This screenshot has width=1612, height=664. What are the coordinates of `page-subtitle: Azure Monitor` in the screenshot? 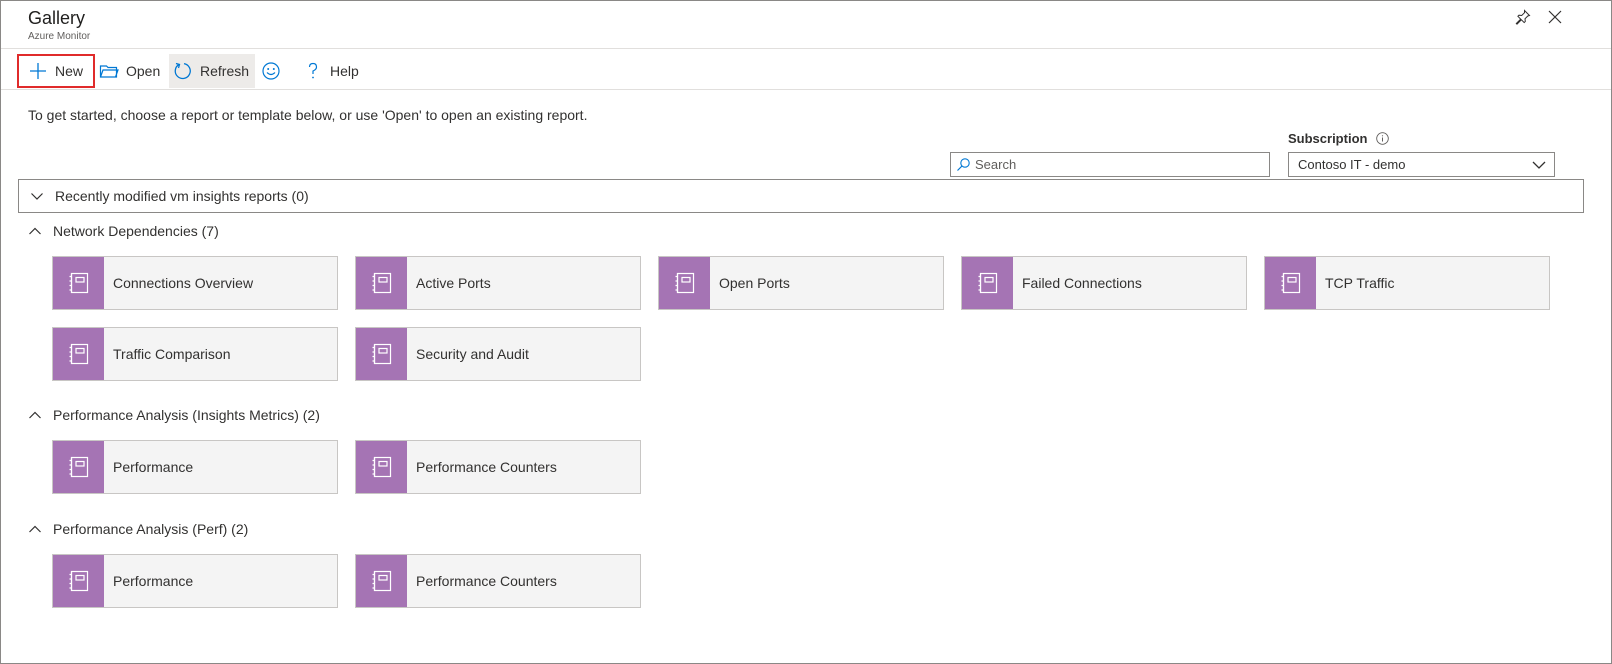 It's located at (59, 36).